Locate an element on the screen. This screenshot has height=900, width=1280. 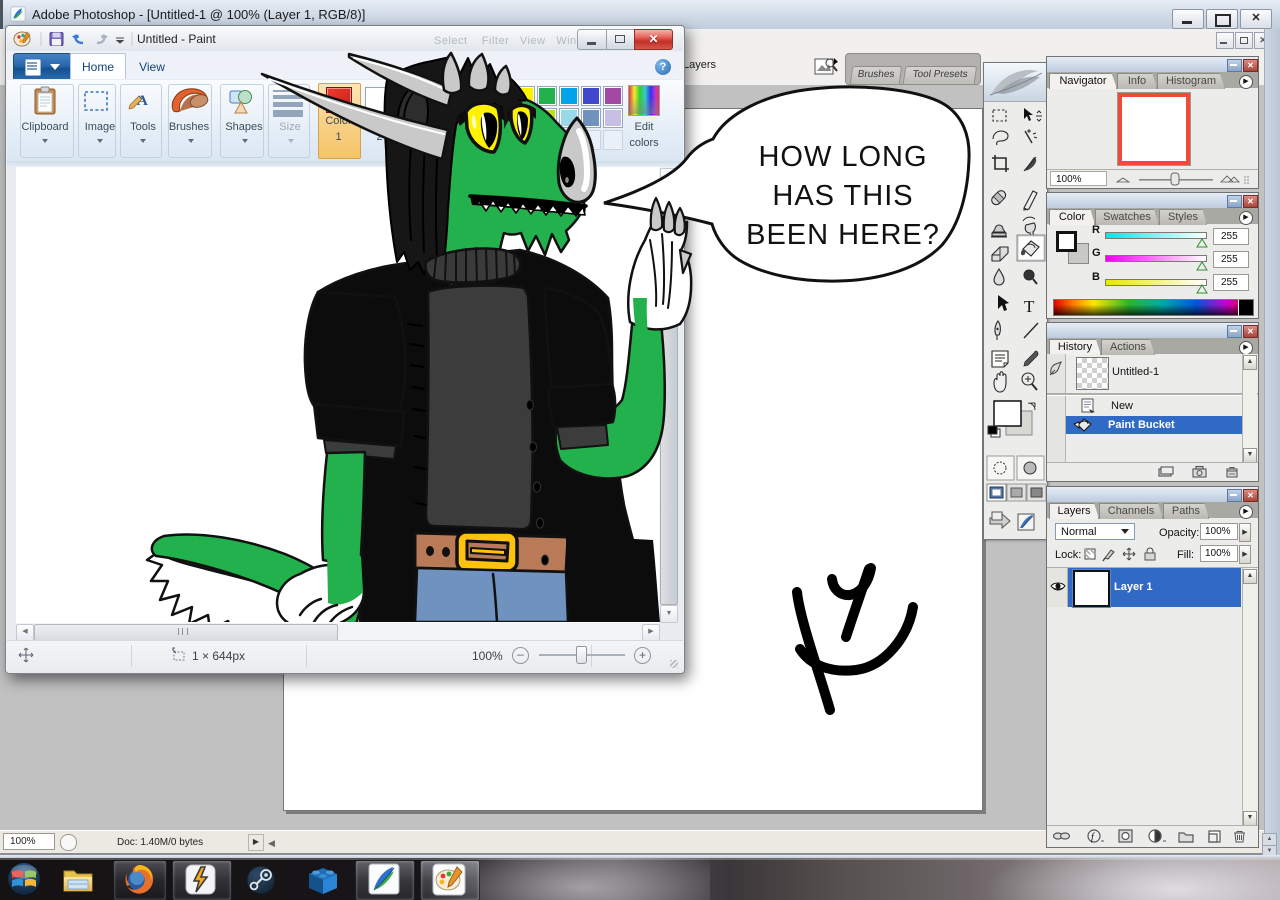
svg-text: BEEN HERE? is located at coordinates (843, 235).